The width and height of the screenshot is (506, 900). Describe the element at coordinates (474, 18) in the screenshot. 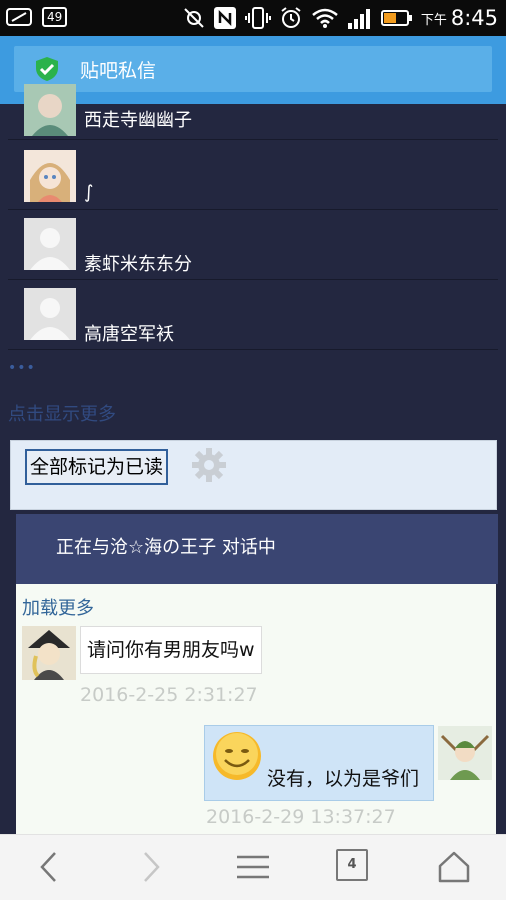

I see `clock: 8:45` at that location.